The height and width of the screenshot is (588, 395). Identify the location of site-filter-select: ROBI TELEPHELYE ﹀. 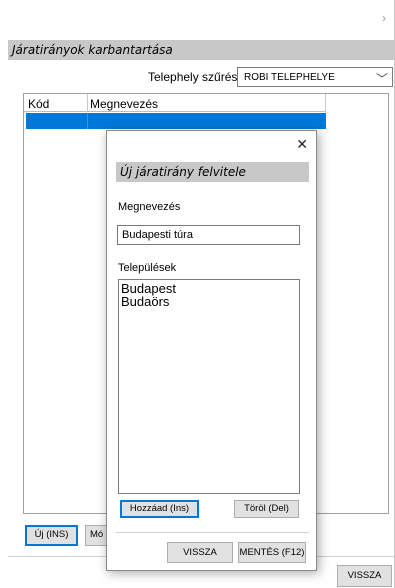
(315, 77).